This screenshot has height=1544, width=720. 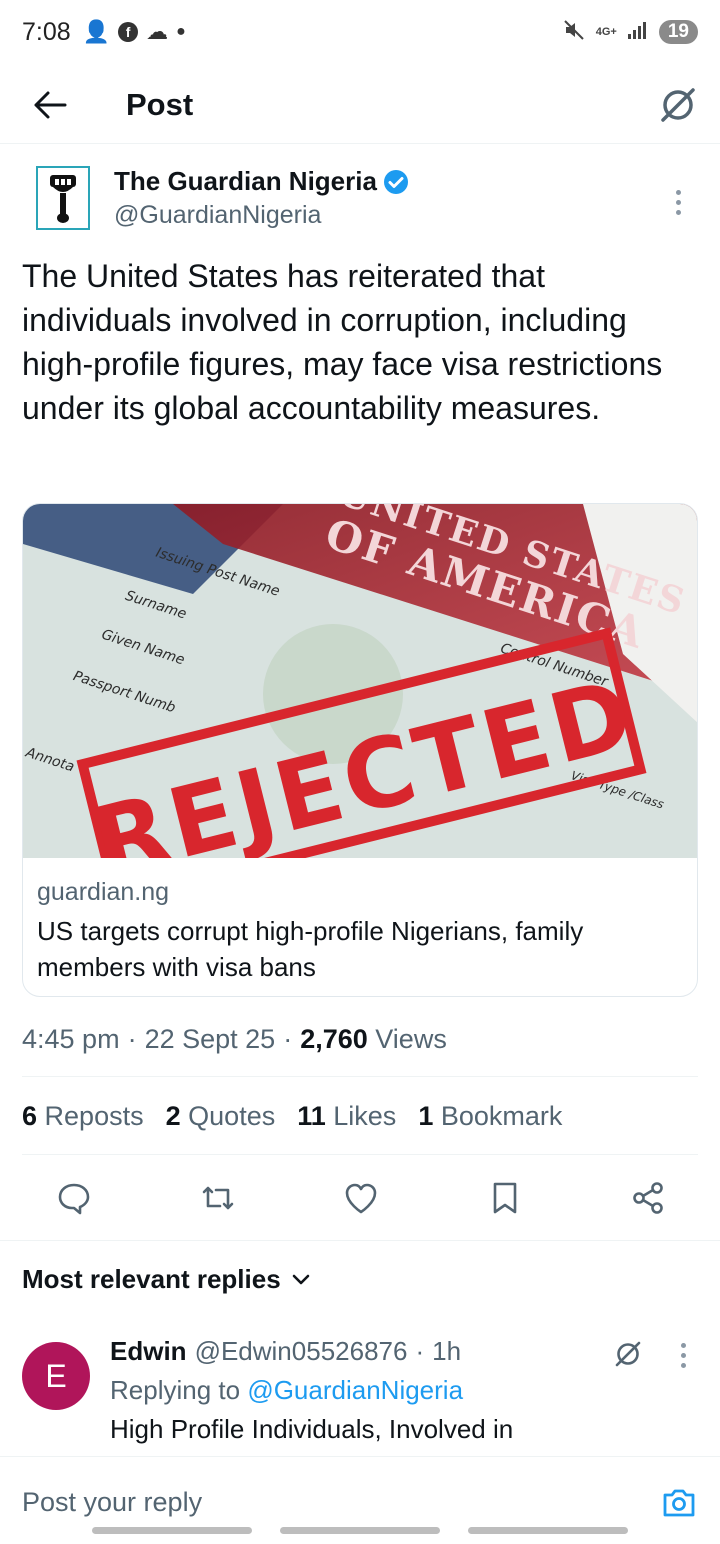 What do you see at coordinates (301, 1351) in the screenshot?
I see `reply-author-handle: @Edwin05526876` at bounding box center [301, 1351].